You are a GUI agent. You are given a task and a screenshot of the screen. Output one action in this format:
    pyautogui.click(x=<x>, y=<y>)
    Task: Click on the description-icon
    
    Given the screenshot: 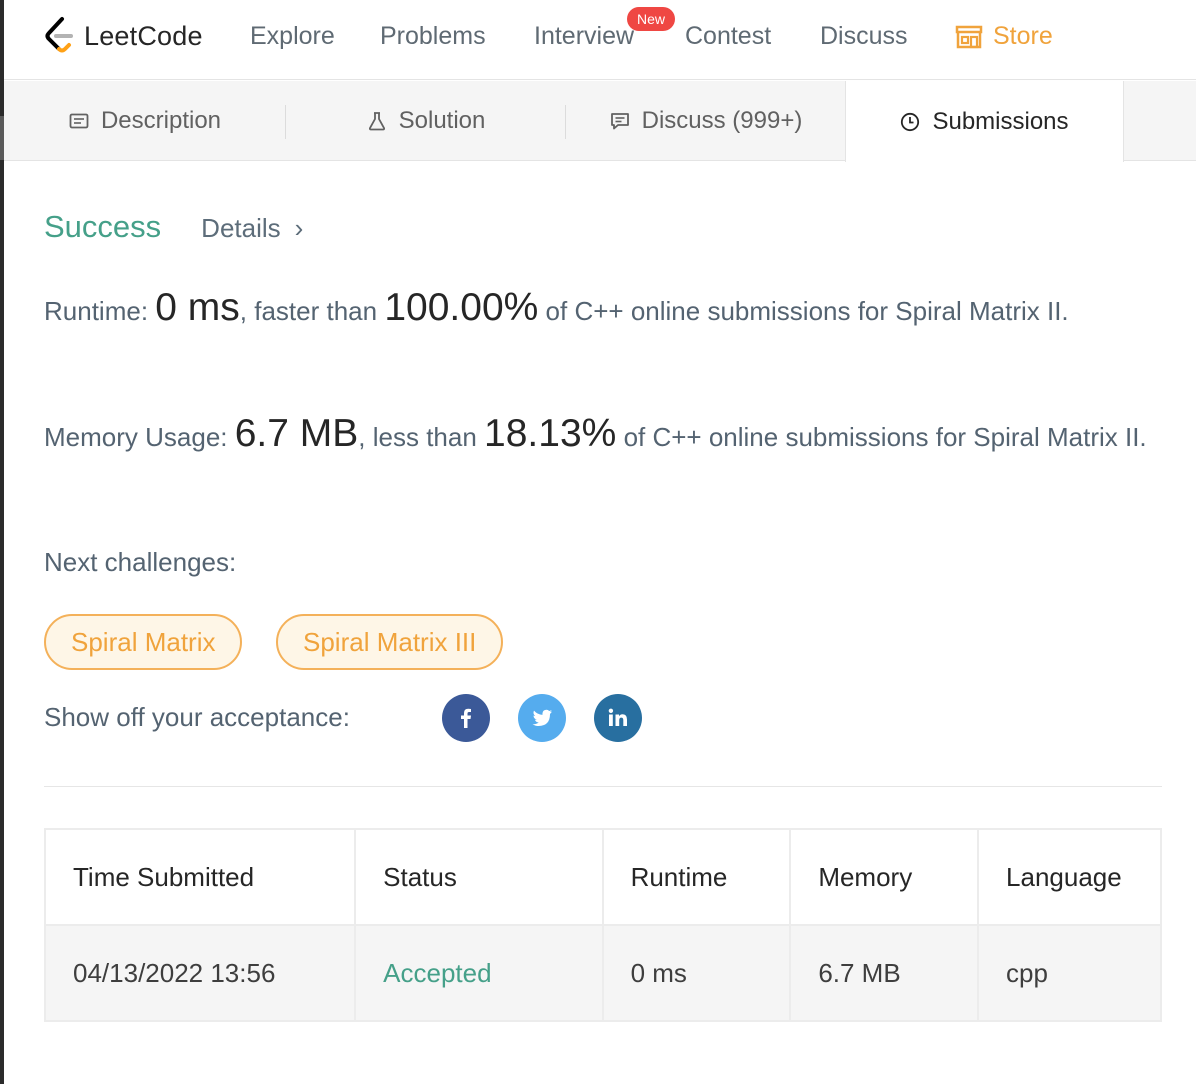 What is the action you would take?
    pyautogui.click(x=79, y=121)
    